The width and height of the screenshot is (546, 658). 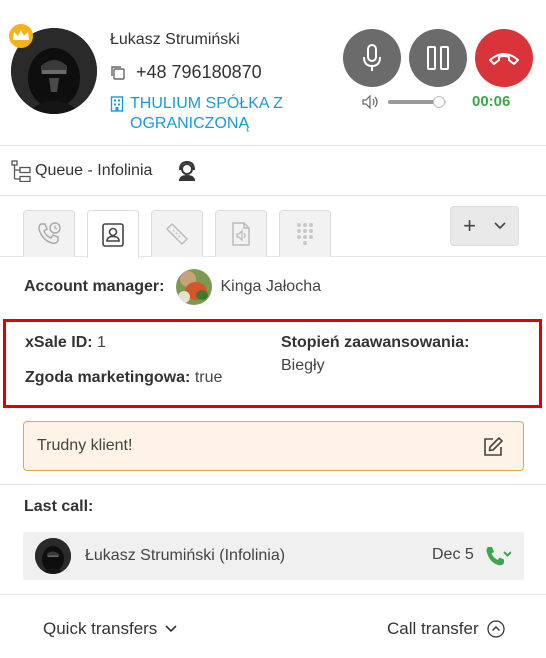 I want to click on xsale-label: xSale ID:, so click(x=59, y=342).